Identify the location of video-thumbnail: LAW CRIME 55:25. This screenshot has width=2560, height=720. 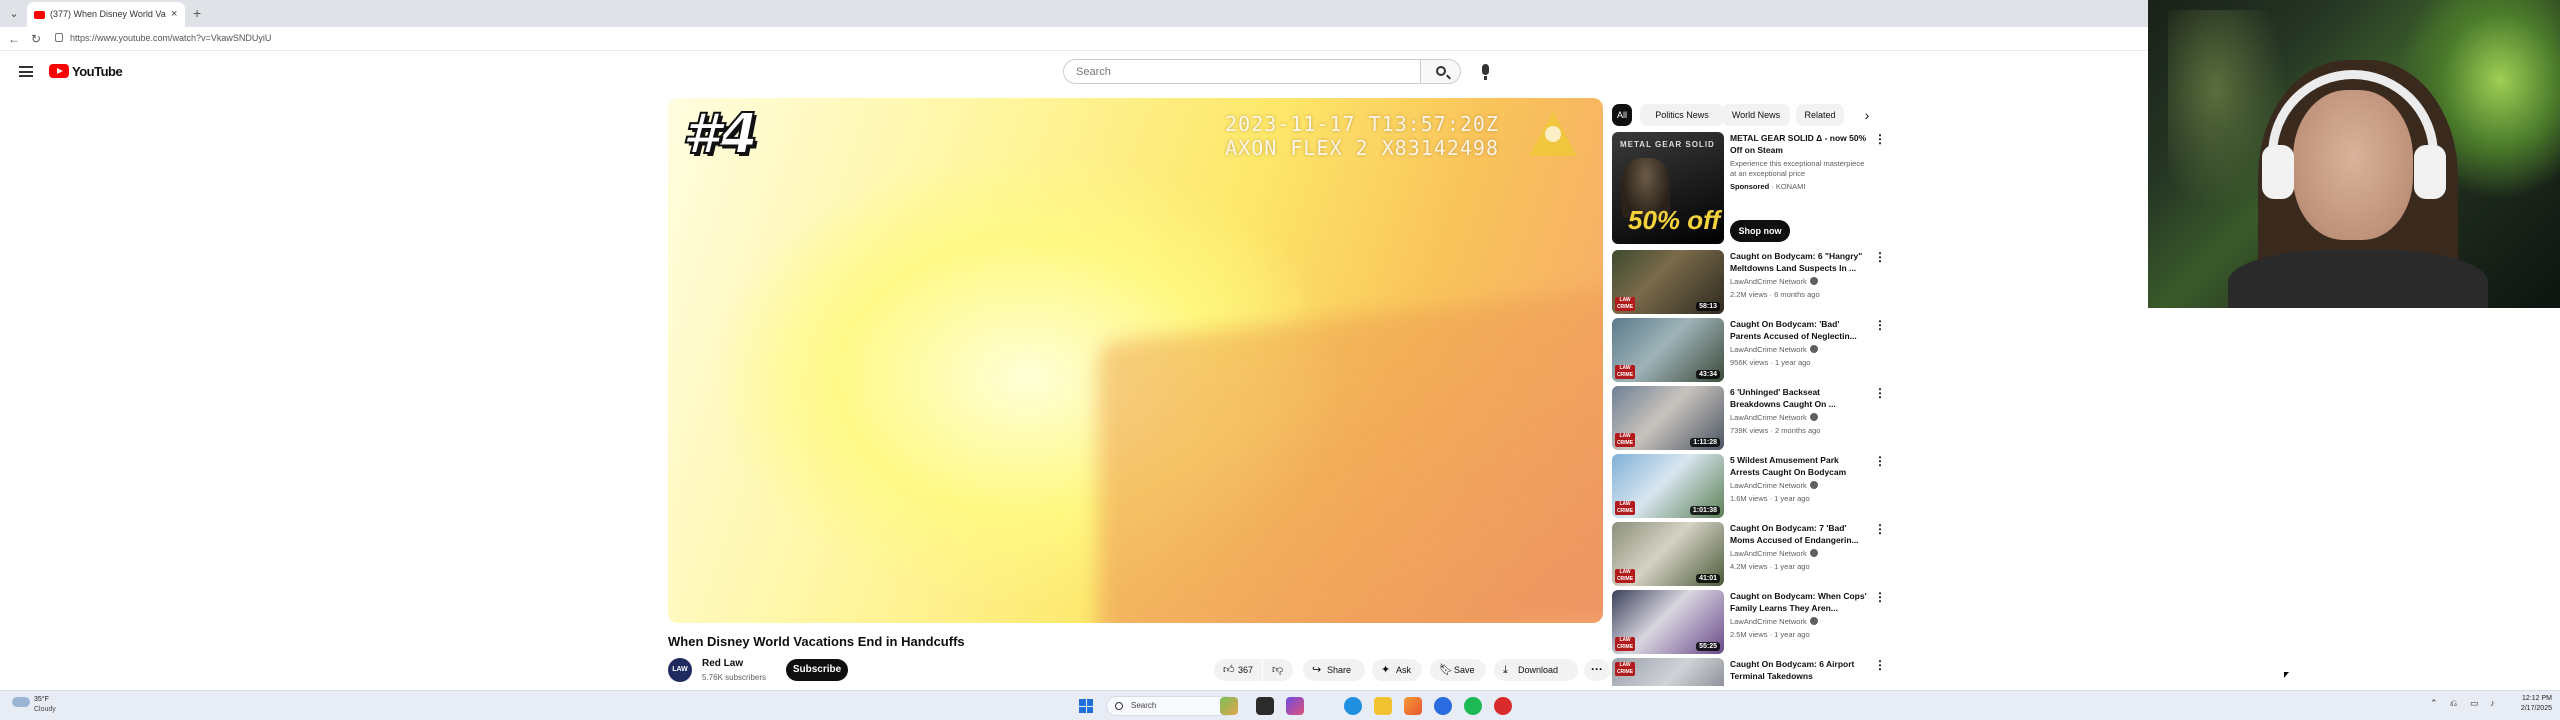
(1668, 622).